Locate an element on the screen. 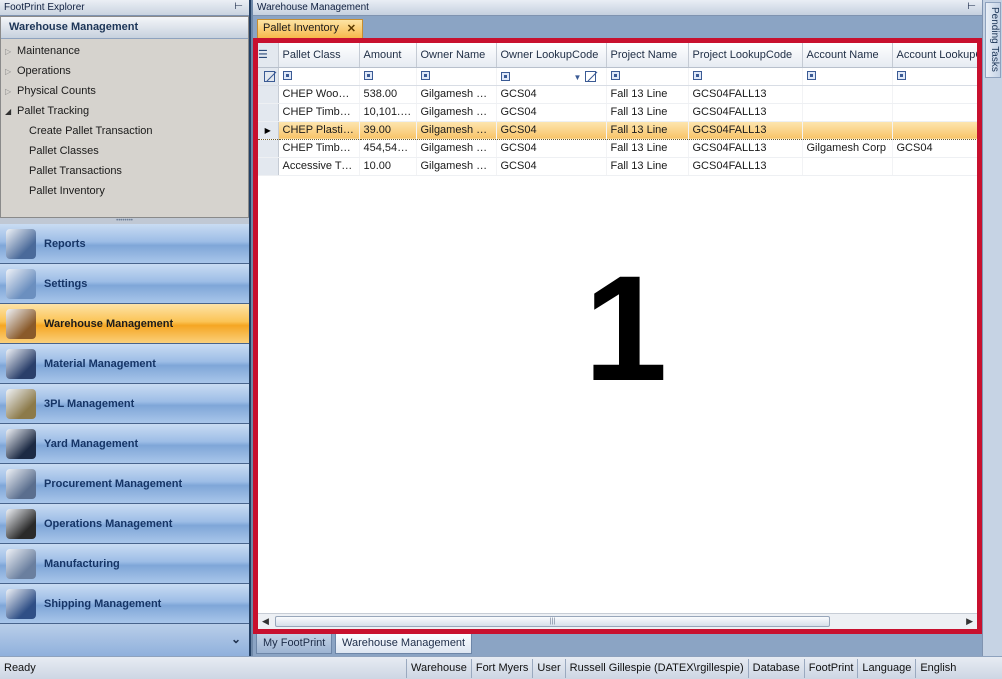 The image size is (1002, 679). filter-cell-account-lookupcode is located at coordinates (934, 76).